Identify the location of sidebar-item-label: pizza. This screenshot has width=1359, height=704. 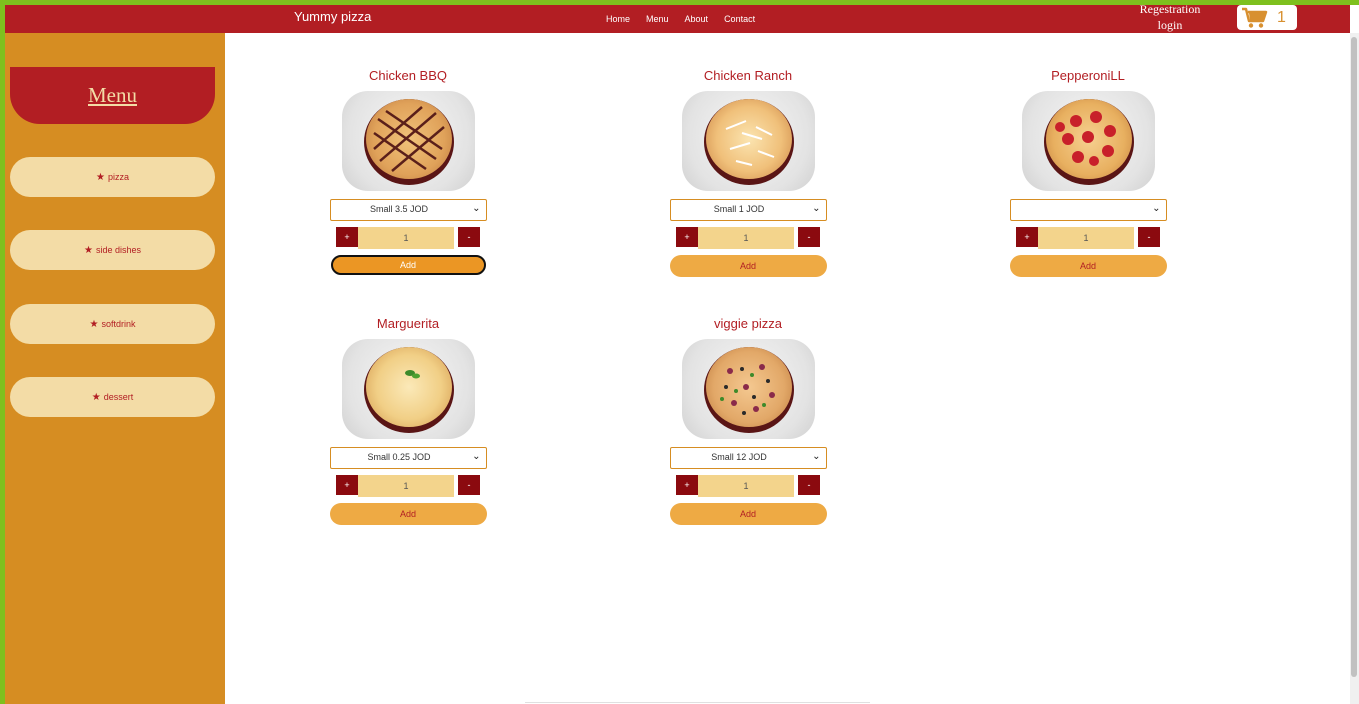
(118, 177).